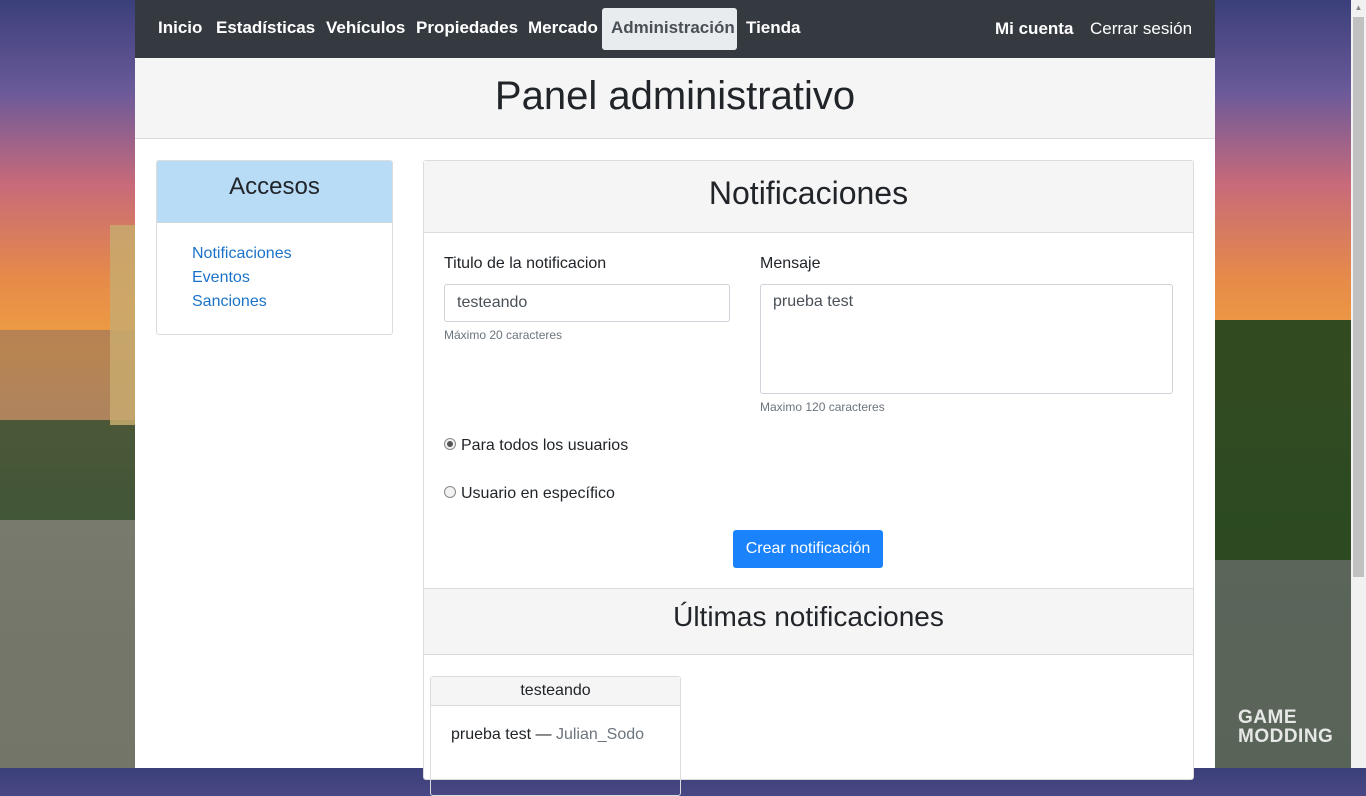 Image resolution: width=1366 pixels, height=796 pixels. What do you see at coordinates (274, 192) in the screenshot?
I see `sidebar-title: Accesos` at bounding box center [274, 192].